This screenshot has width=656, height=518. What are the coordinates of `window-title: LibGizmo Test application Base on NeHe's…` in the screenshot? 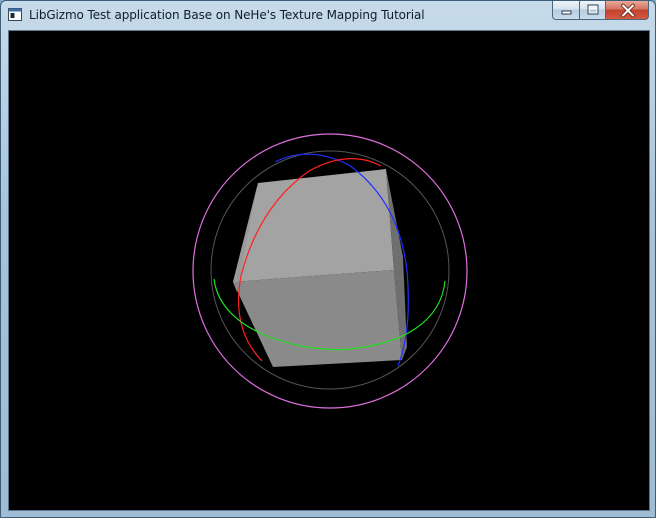 It's located at (227, 15).